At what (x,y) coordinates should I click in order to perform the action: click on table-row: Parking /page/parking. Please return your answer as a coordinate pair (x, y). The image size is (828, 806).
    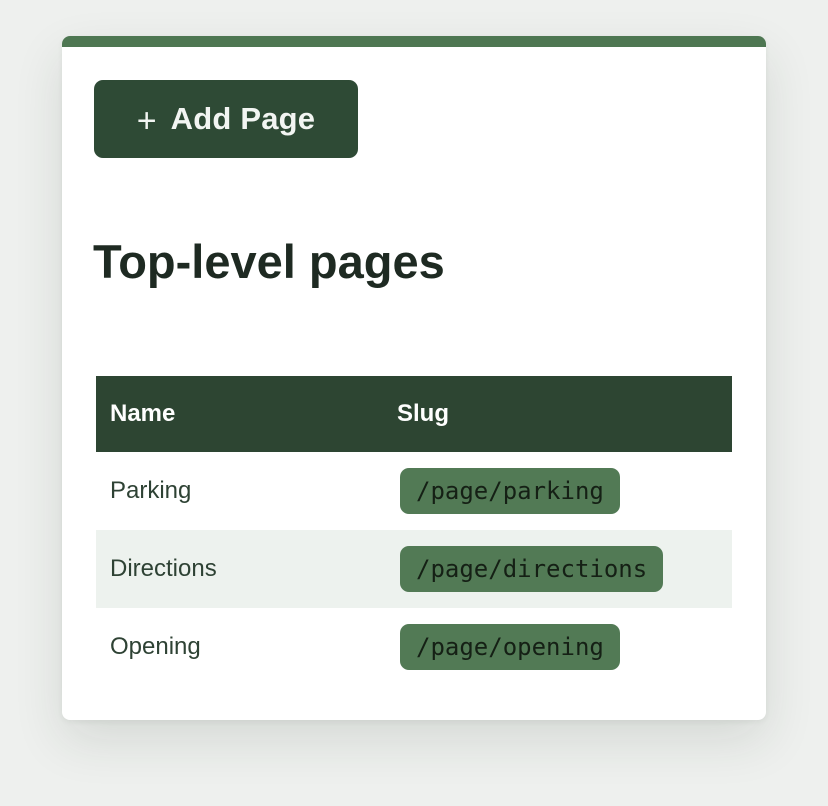
    Looking at the image, I should click on (414, 491).